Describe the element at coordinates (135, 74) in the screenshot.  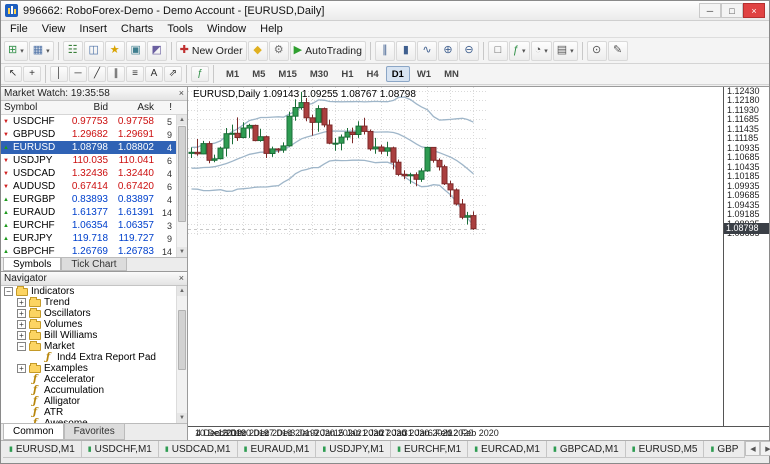
I see `fibonacci-button: ≡` at that location.